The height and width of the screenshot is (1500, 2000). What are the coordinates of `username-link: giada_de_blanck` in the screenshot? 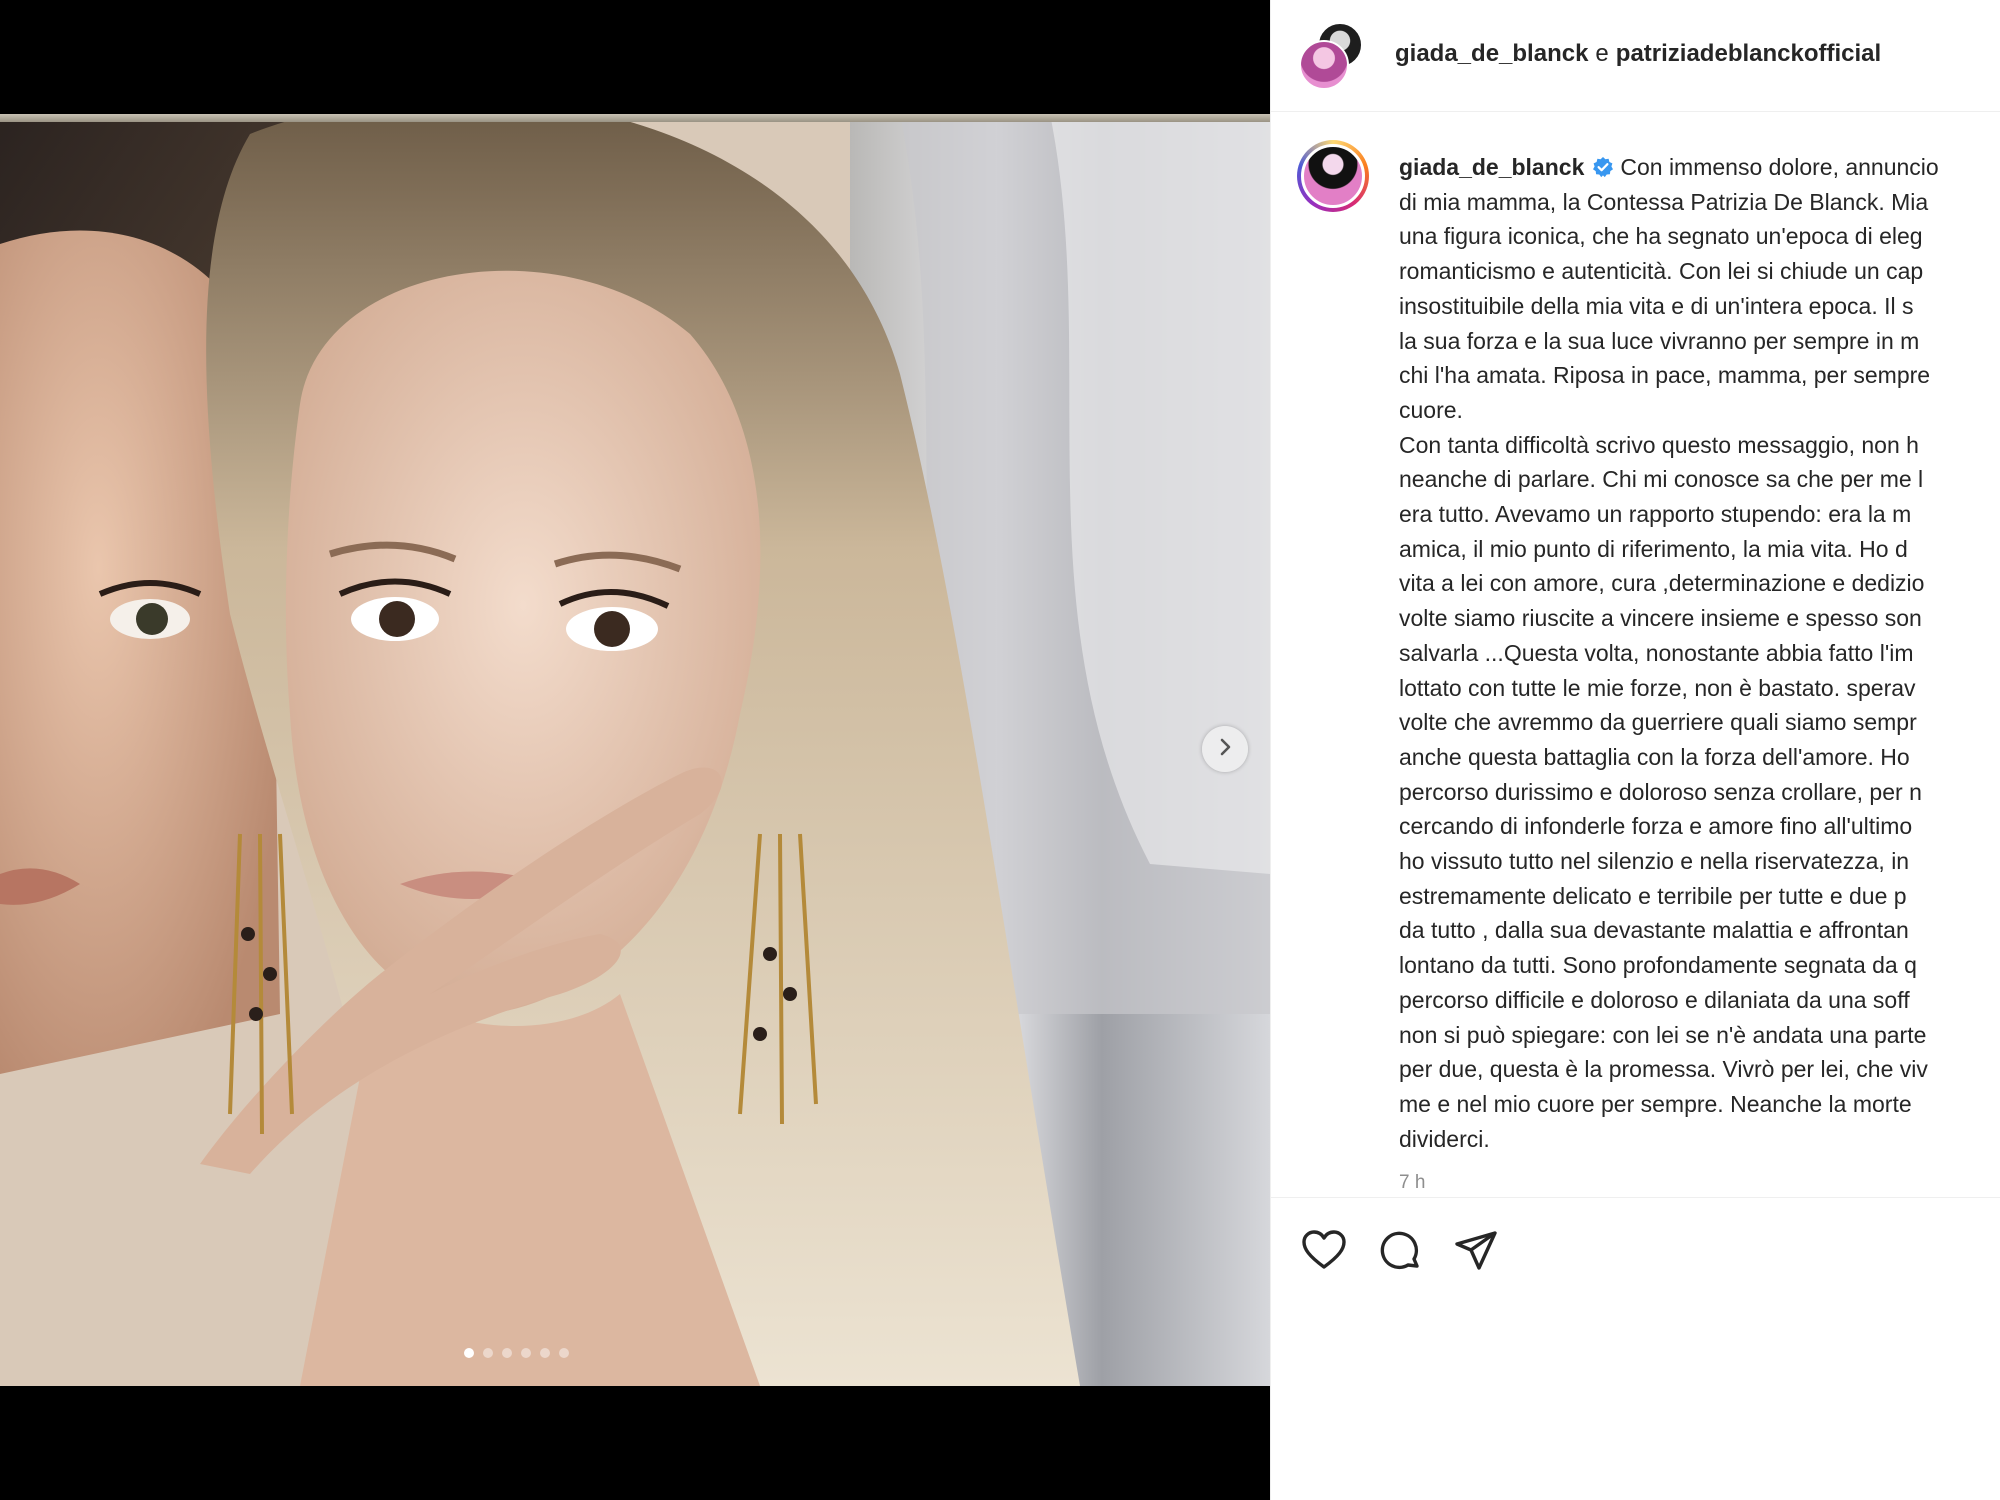 It's located at (1491, 53).